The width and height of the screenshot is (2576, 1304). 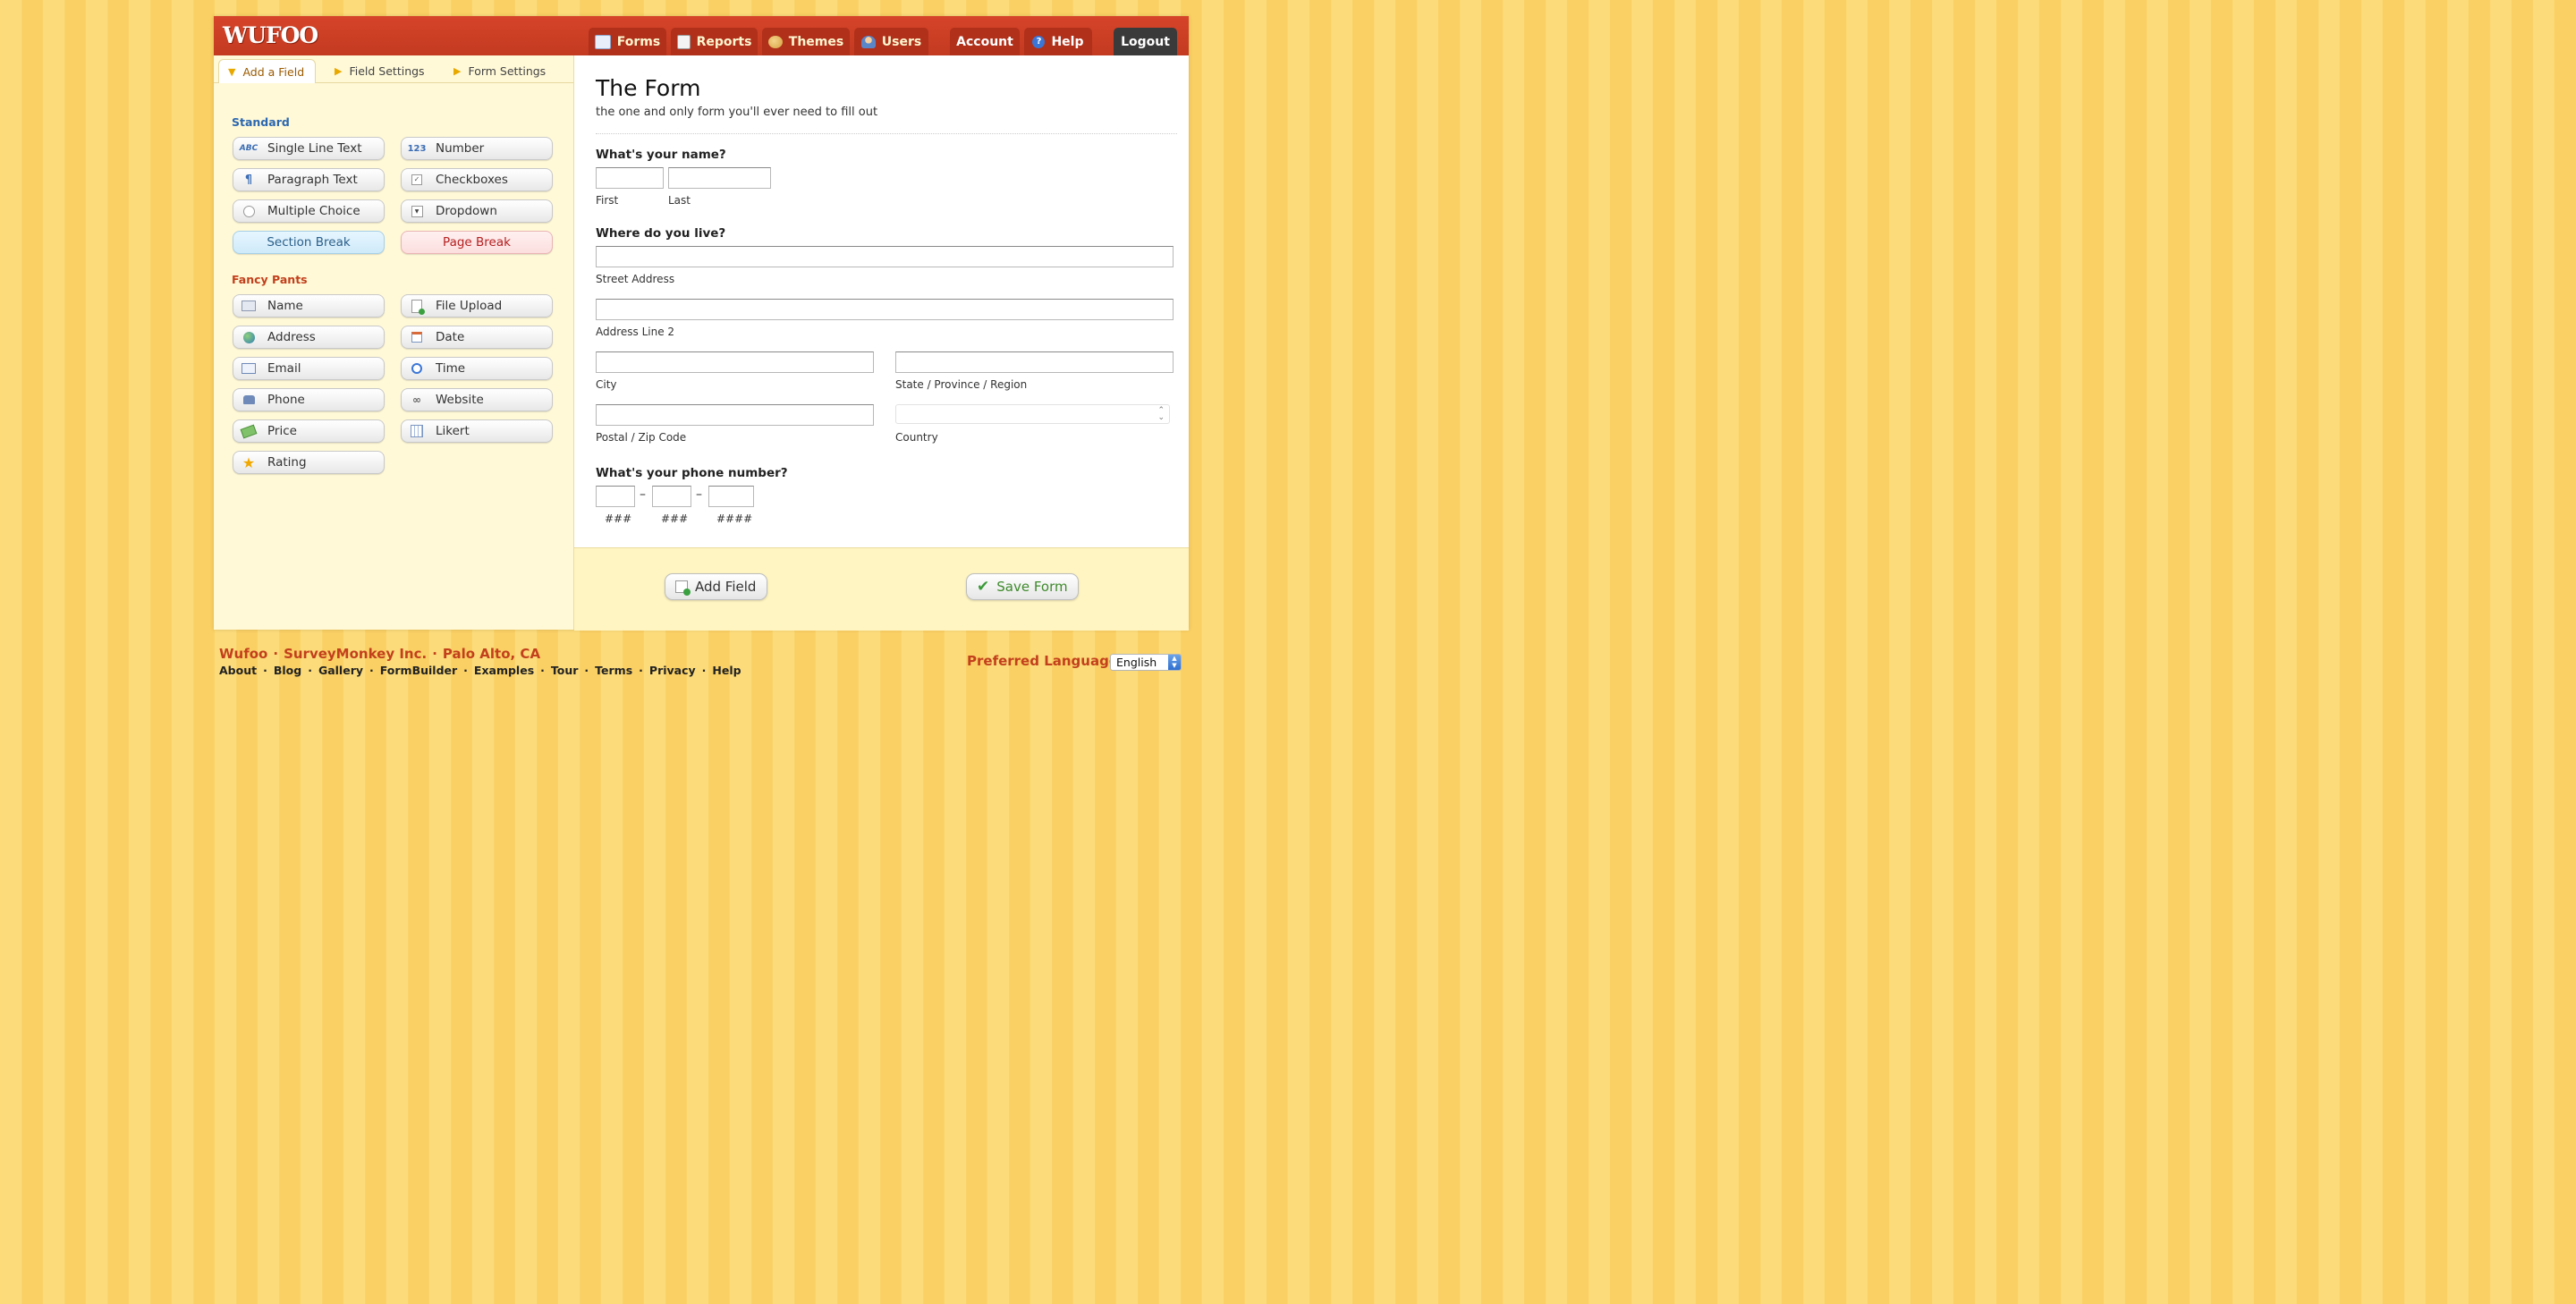 I want to click on dropdown-label: Dropdown, so click(x=466, y=211).